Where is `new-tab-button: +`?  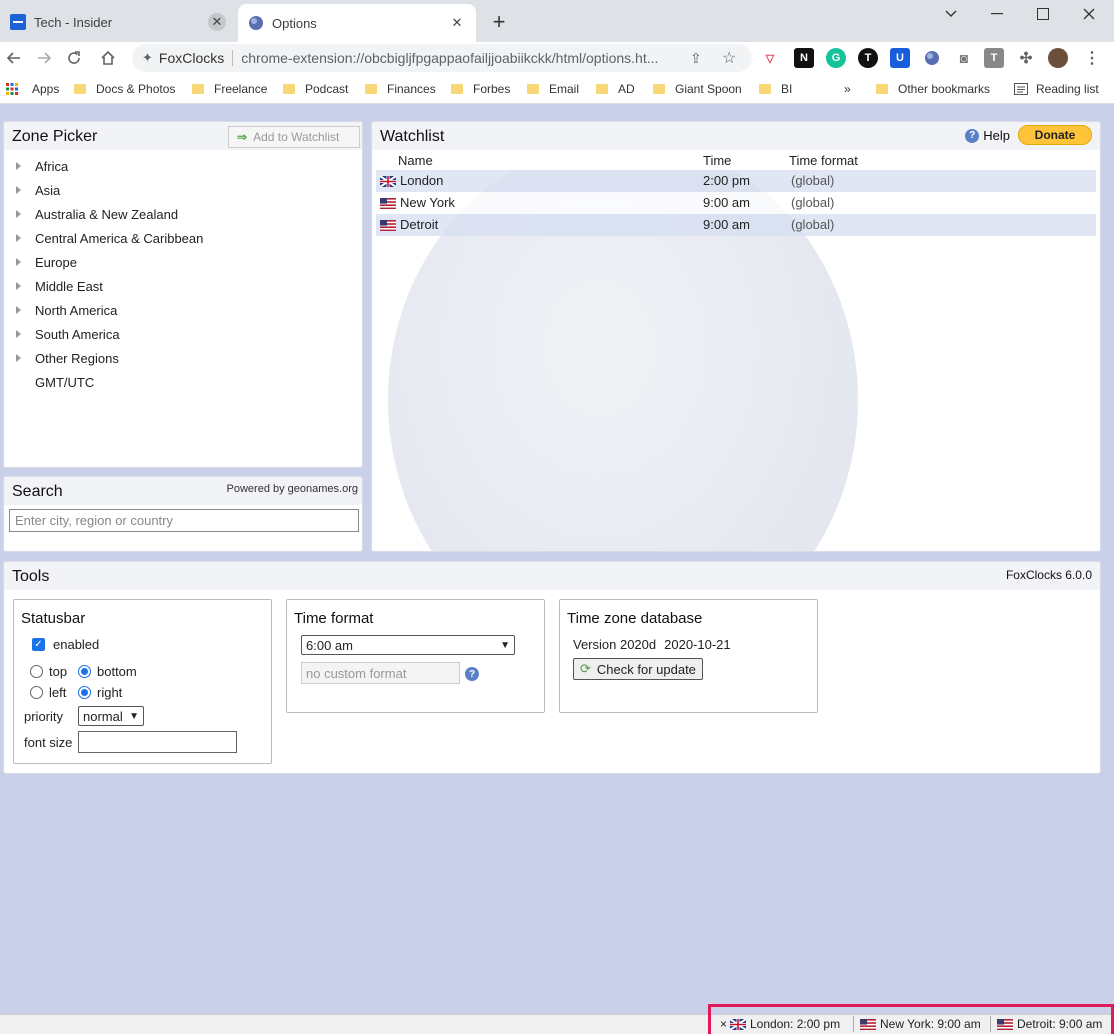
new-tab-button: + is located at coordinates (499, 23).